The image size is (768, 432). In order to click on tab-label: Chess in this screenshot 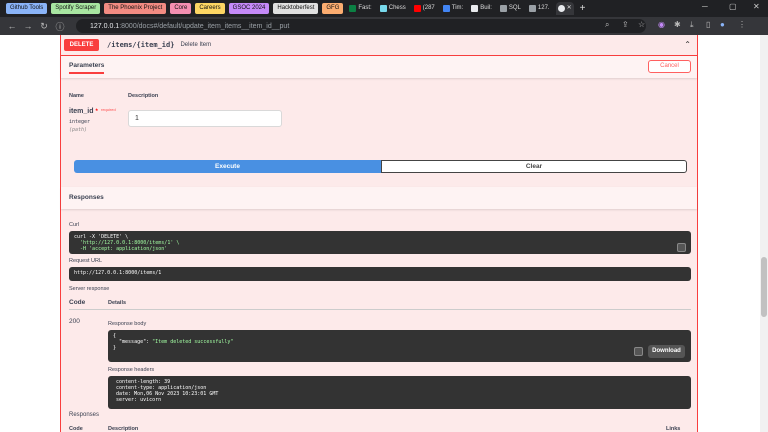, I will do `click(397, 8)`.